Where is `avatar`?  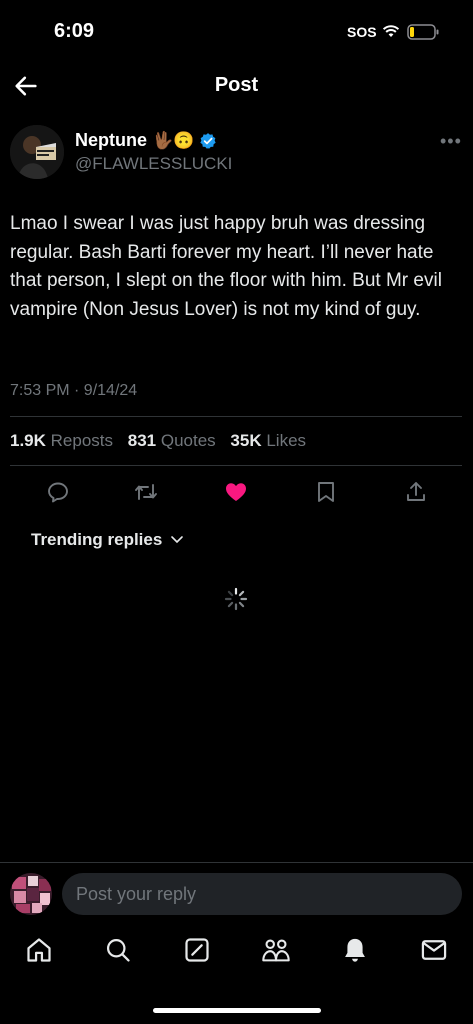
avatar is located at coordinates (37, 152).